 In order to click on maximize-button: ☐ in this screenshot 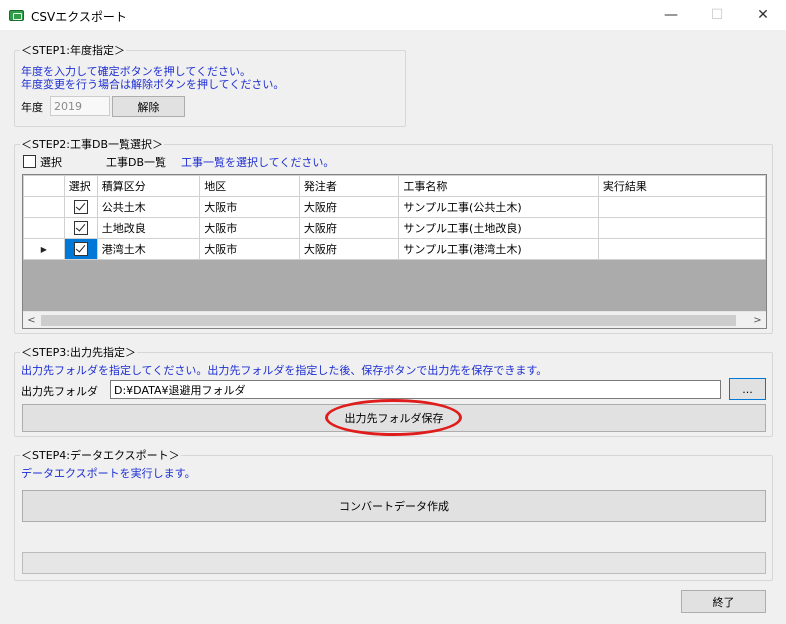, I will do `click(717, 15)`.